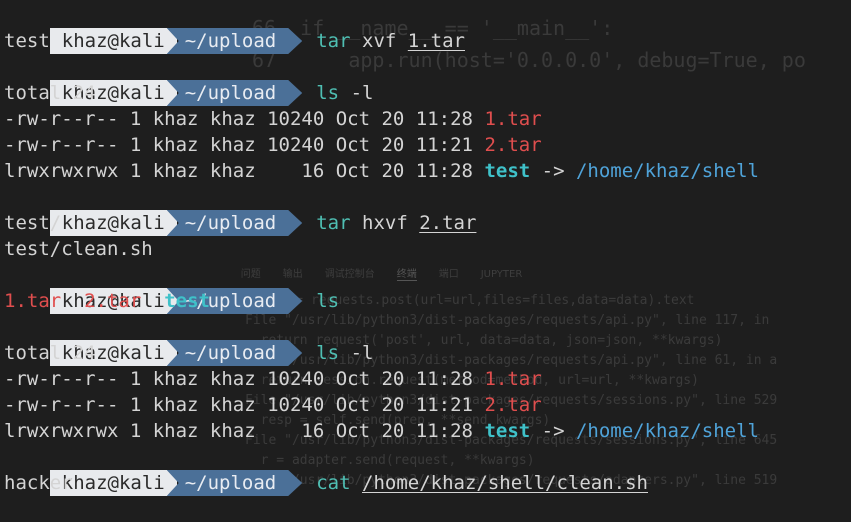 This screenshot has height=522, width=851. Describe the element at coordinates (448, 223) in the screenshot. I see `command-file: 2.tar` at that location.